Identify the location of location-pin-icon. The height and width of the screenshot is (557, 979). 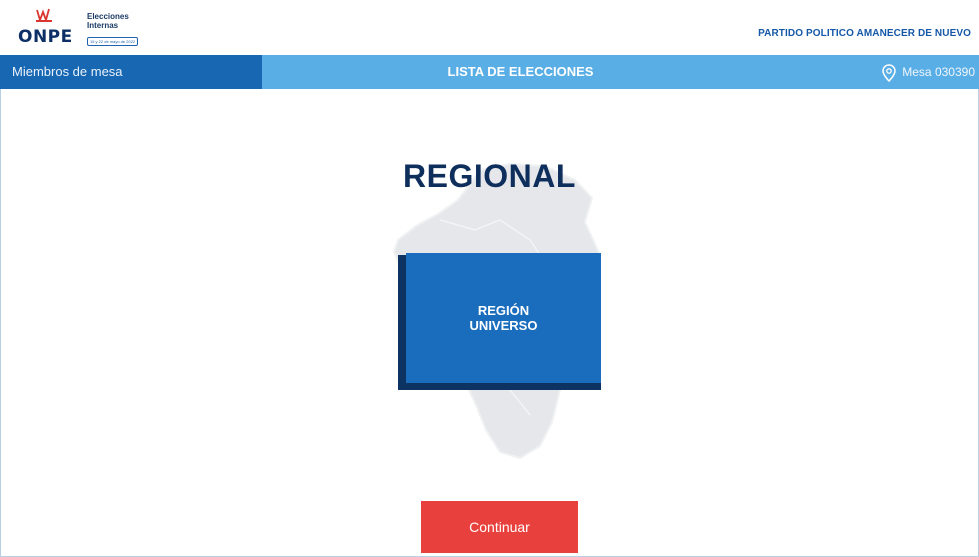
(889, 73).